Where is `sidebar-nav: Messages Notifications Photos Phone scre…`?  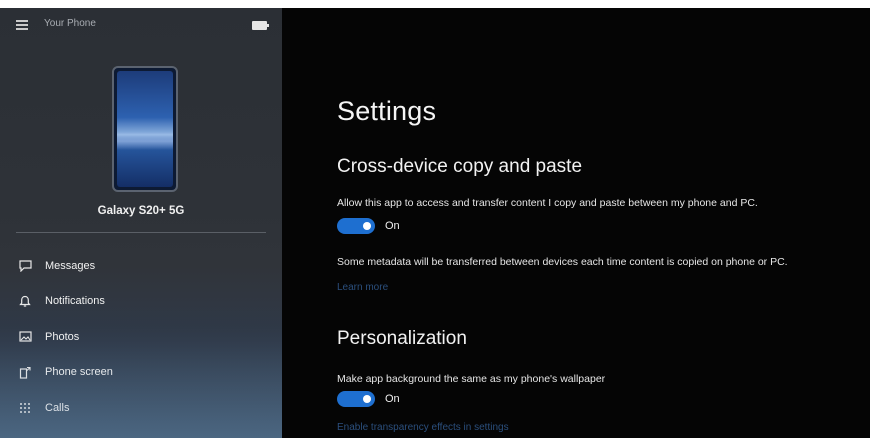
sidebar-nav: Messages Notifications Photos Phone scre… is located at coordinates (141, 337).